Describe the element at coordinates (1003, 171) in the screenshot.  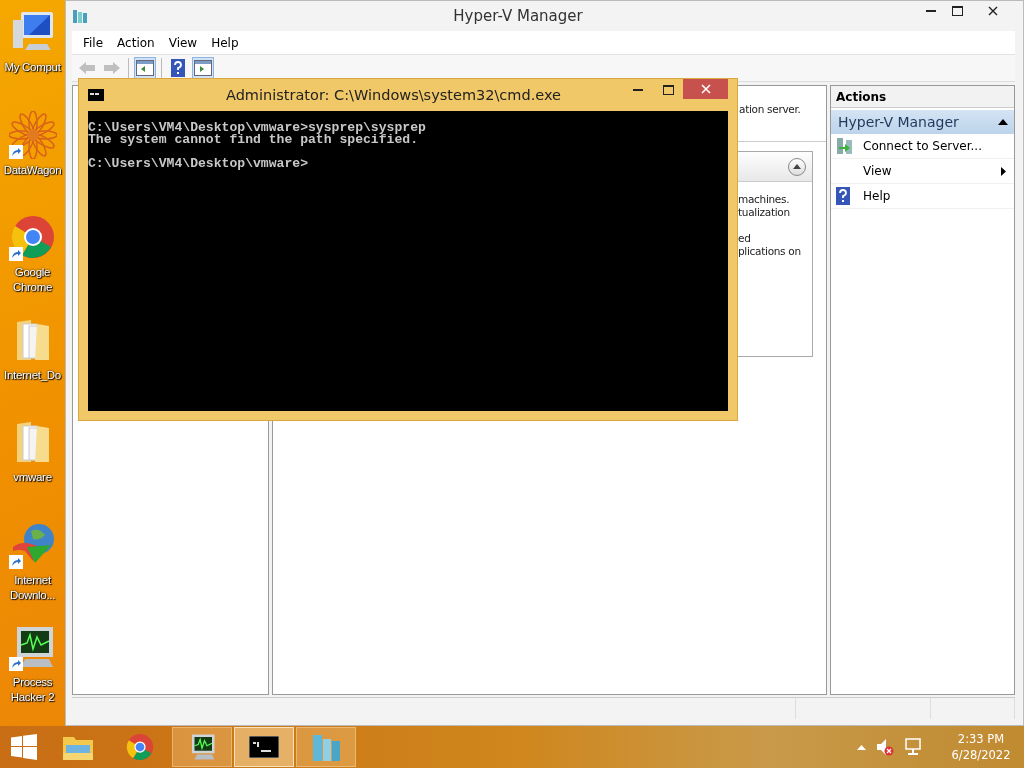
I see `submenu-arrow-icon` at that location.